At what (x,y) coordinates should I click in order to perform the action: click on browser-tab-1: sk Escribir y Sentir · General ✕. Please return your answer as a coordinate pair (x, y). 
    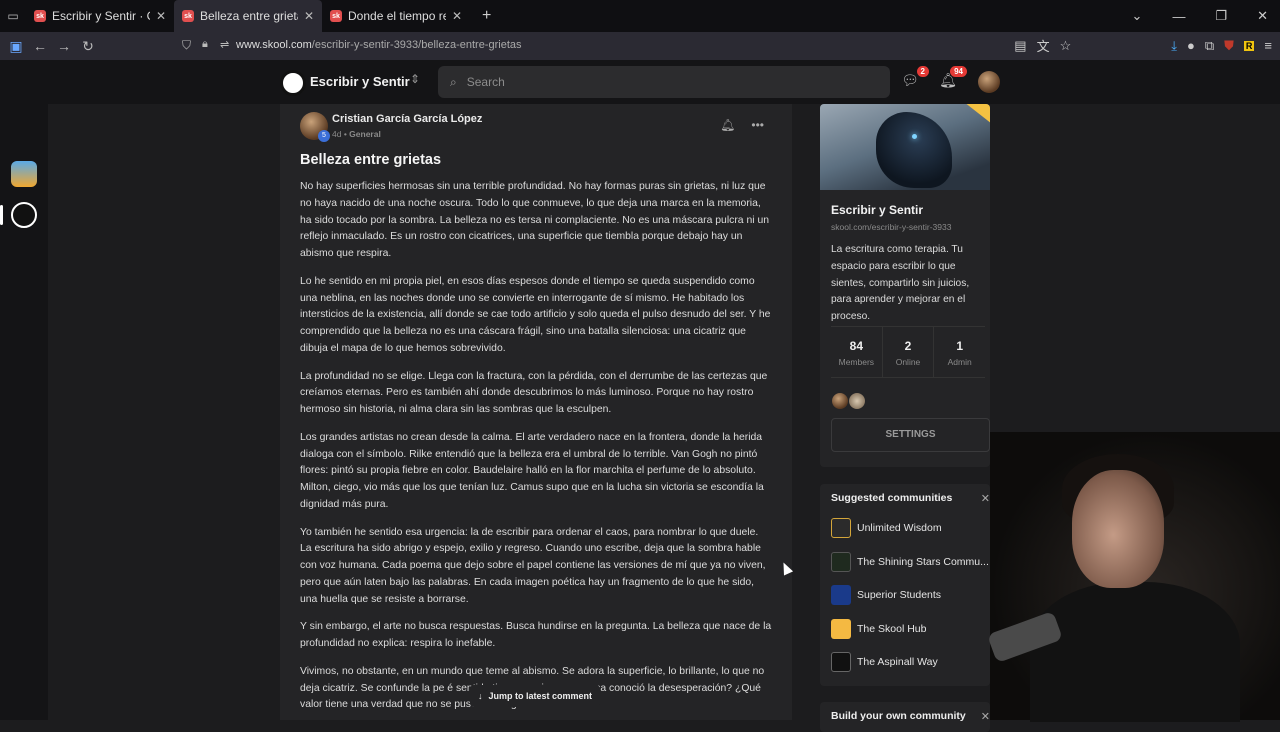
    Looking at the image, I should click on (100, 16).